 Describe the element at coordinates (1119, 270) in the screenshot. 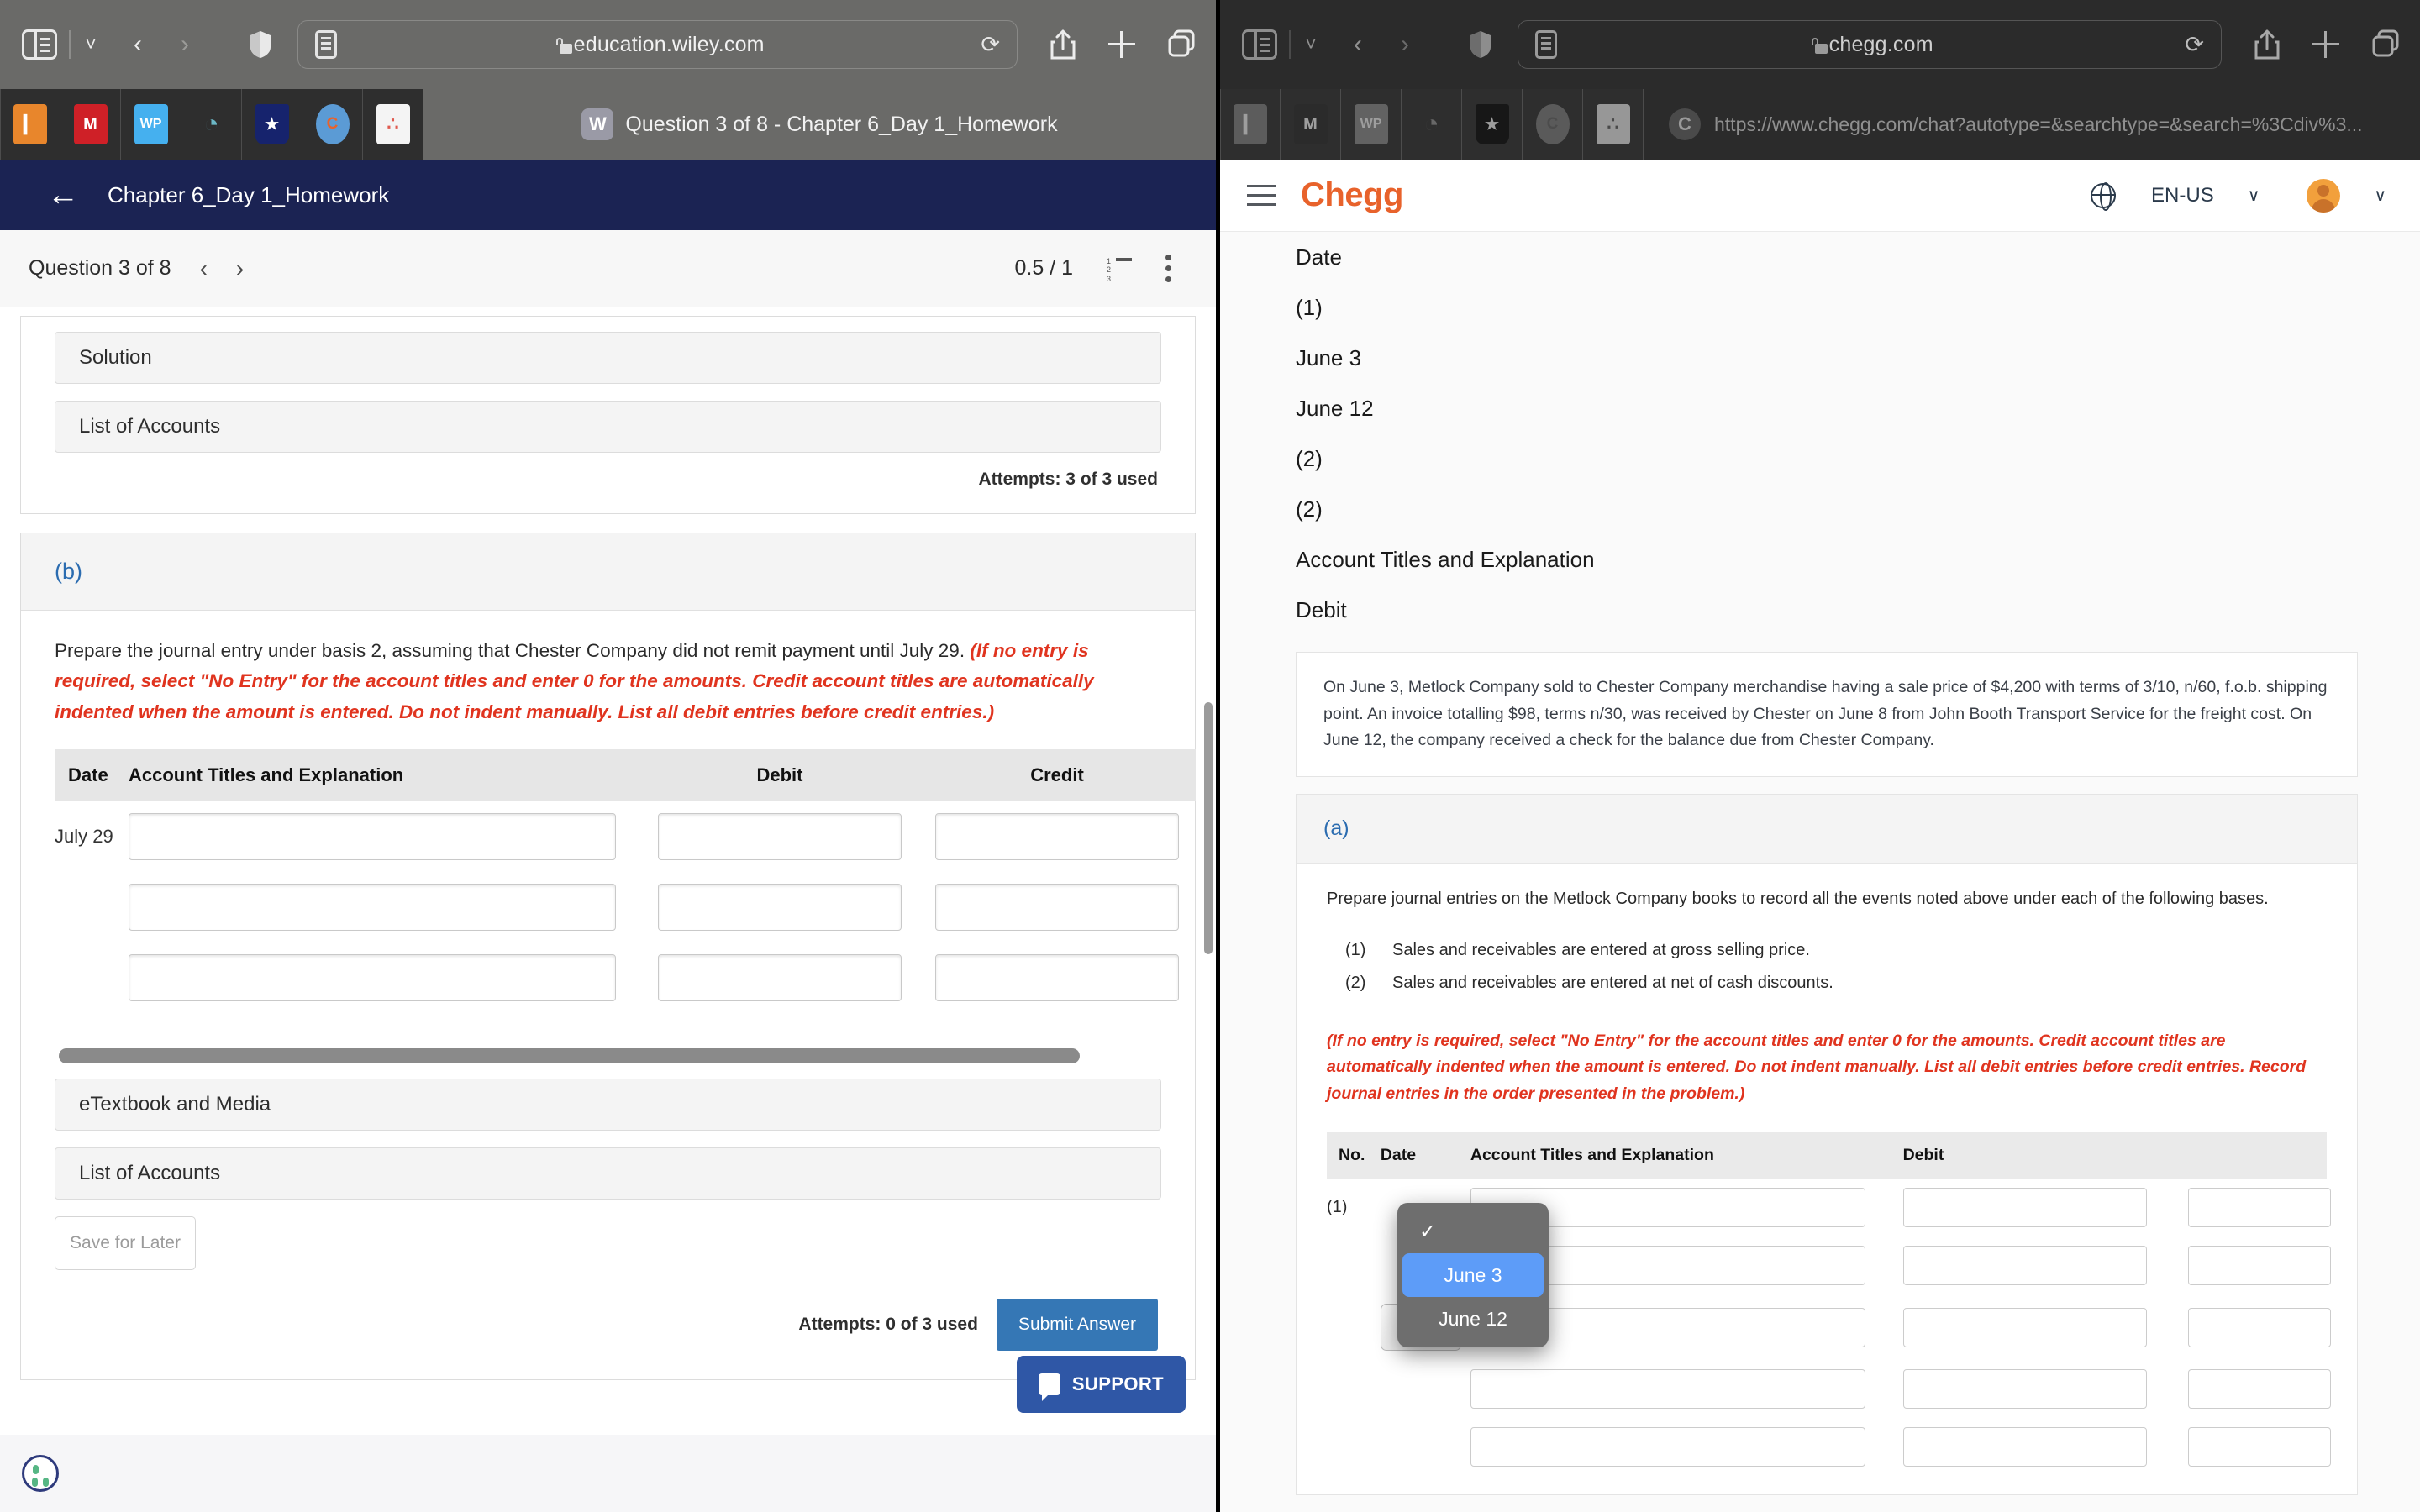

I see `question-list-icon: 123` at that location.